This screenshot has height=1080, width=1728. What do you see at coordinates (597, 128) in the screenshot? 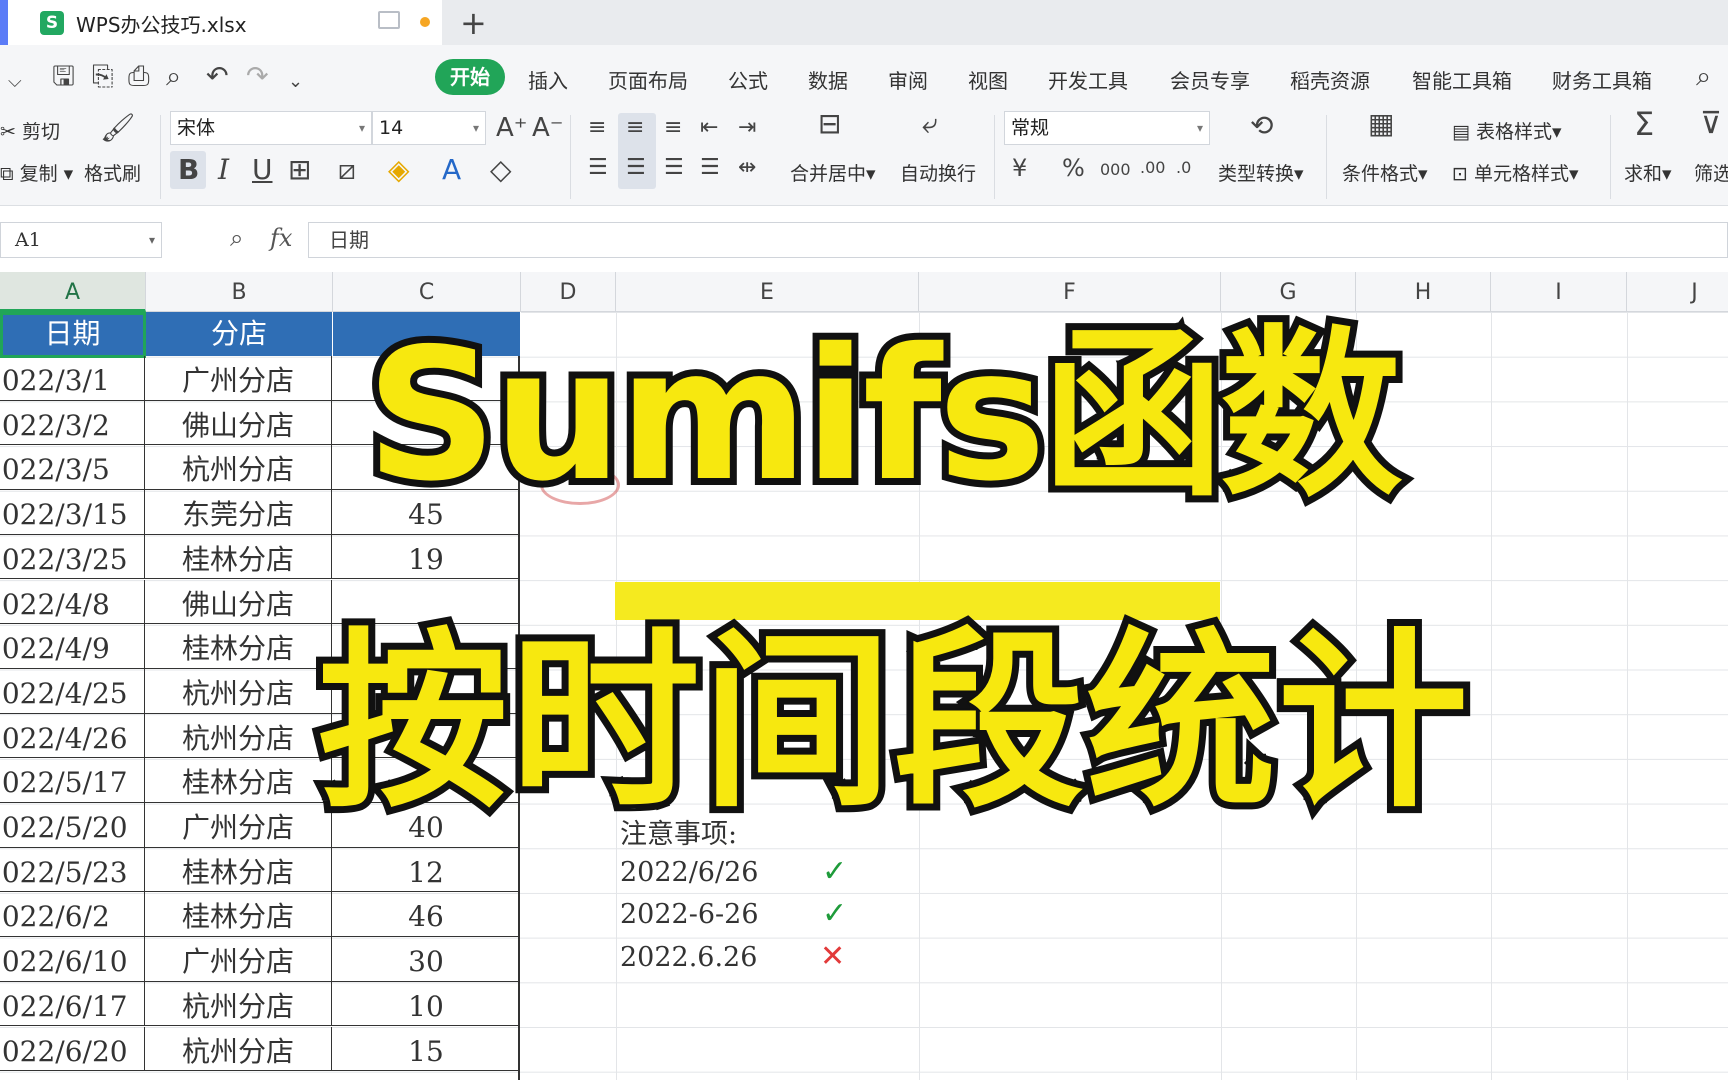
I see `align-top-icon: ≡` at bounding box center [597, 128].